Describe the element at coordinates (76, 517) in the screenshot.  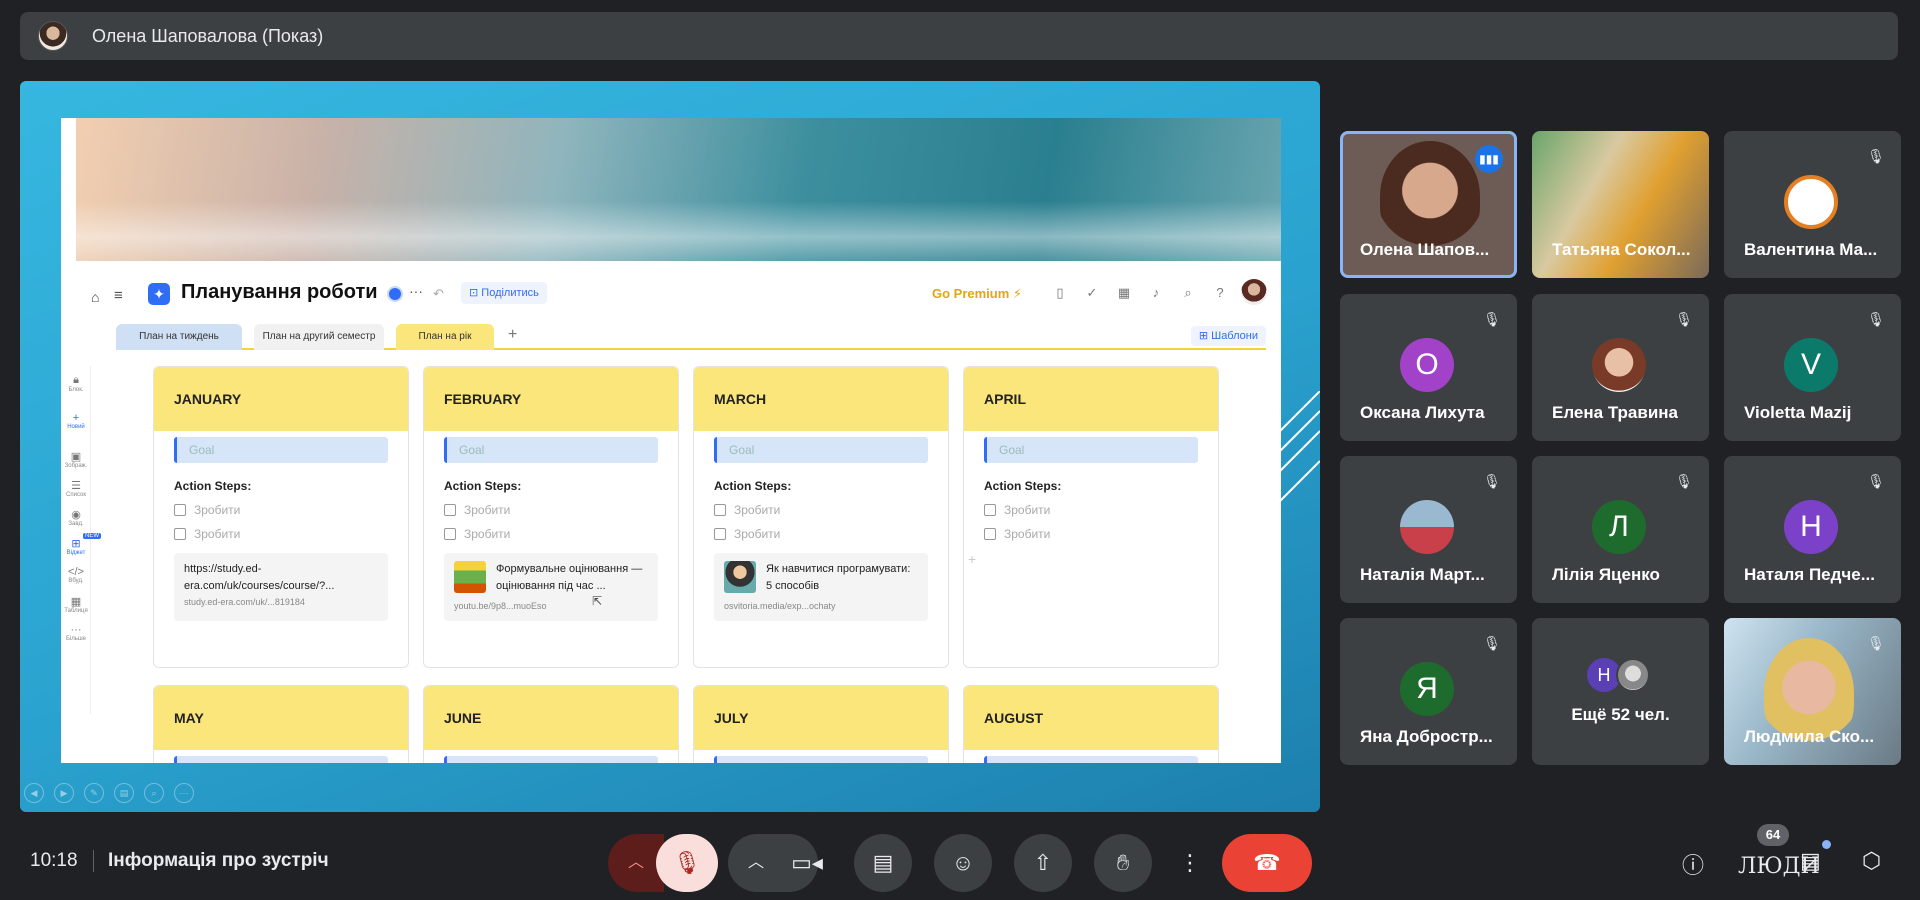
I see `tool-task: ◉ Завд.` at that location.